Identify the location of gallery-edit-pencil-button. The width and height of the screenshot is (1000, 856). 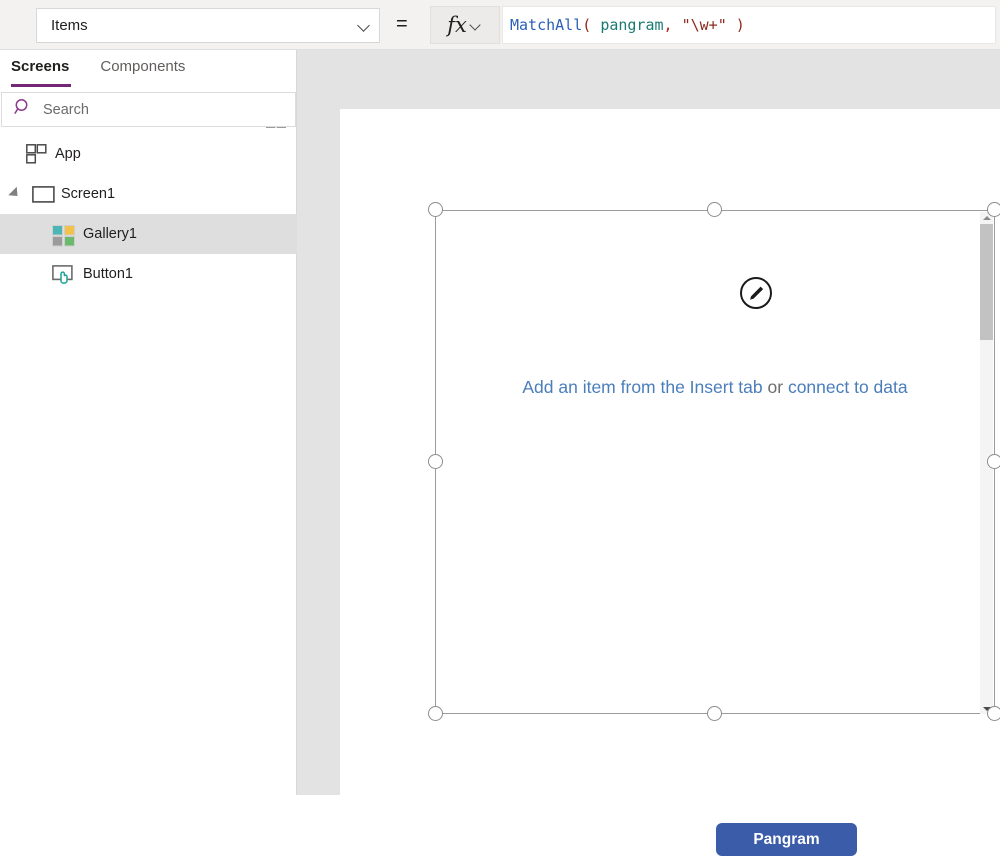
(756, 293).